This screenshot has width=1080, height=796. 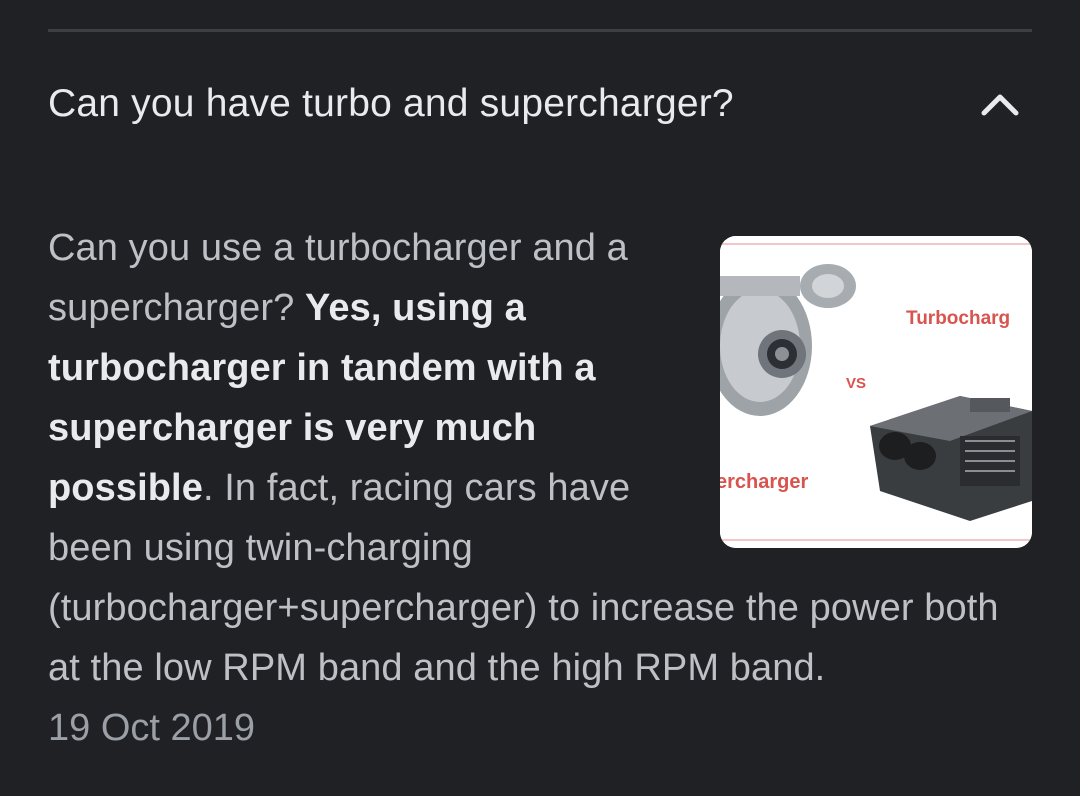 What do you see at coordinates (391, 103) in the screenshot?
I see `faq-question: Can you have turbo and supercharger?` at bounding box center [391, 103].